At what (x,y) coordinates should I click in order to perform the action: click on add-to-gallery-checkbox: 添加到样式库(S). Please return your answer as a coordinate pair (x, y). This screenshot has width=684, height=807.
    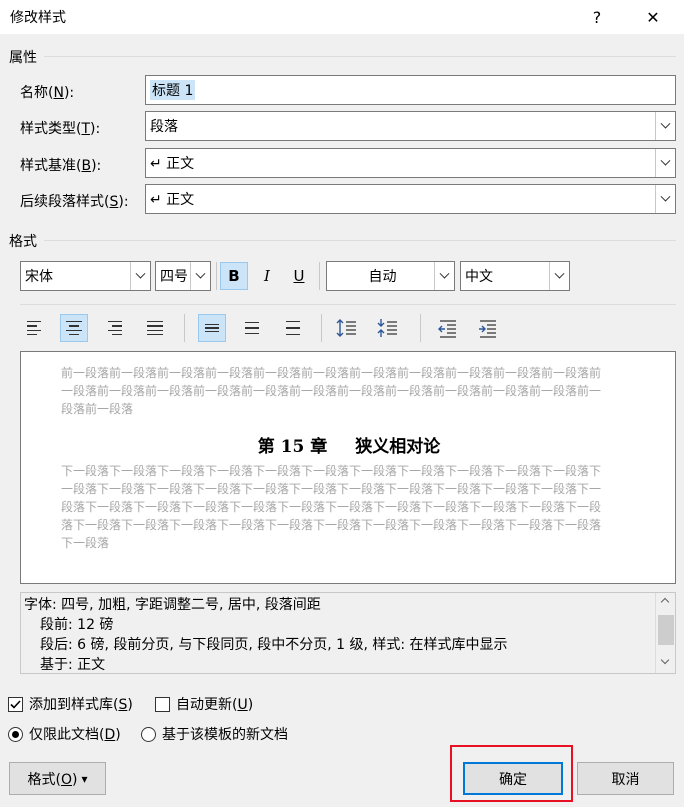
    Looking at the image, I should click on (70, 704).